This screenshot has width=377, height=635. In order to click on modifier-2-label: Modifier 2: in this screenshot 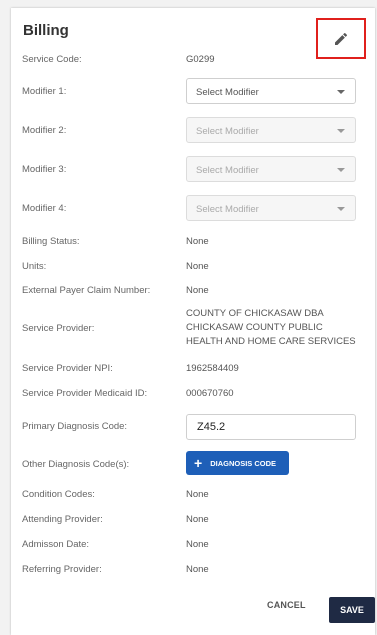, I will do `click(44, 130)`.